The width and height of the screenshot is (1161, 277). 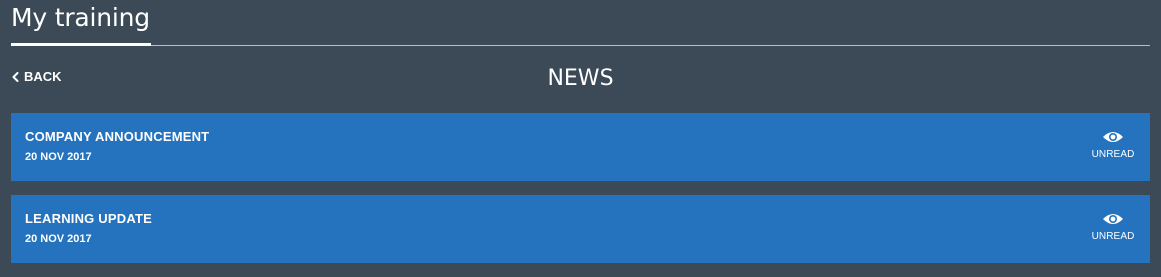 I want to click on section-title: NEWS, so click(x=580, y=78).